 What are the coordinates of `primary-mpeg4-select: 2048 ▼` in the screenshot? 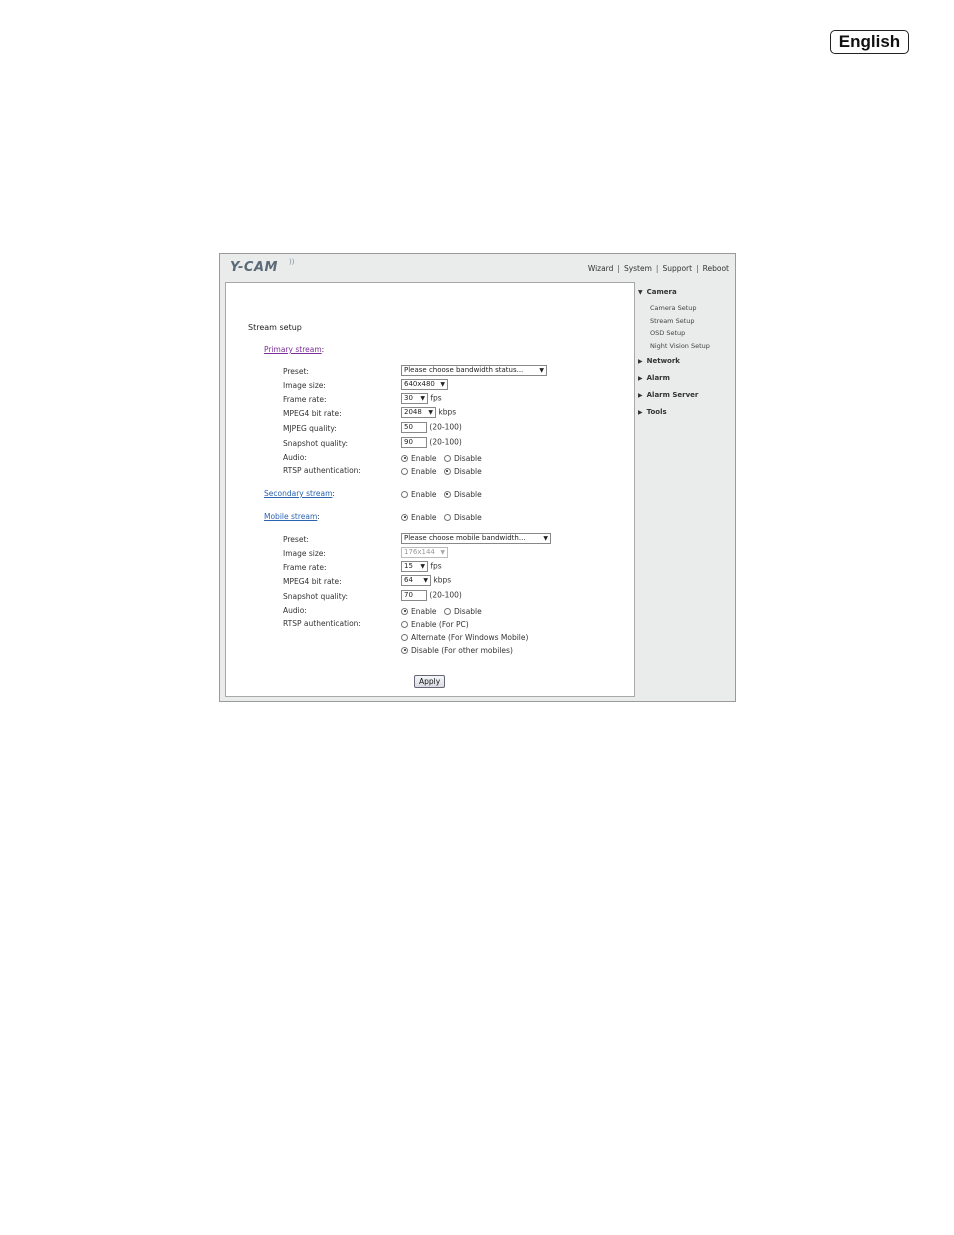 It's located at (418, 412).